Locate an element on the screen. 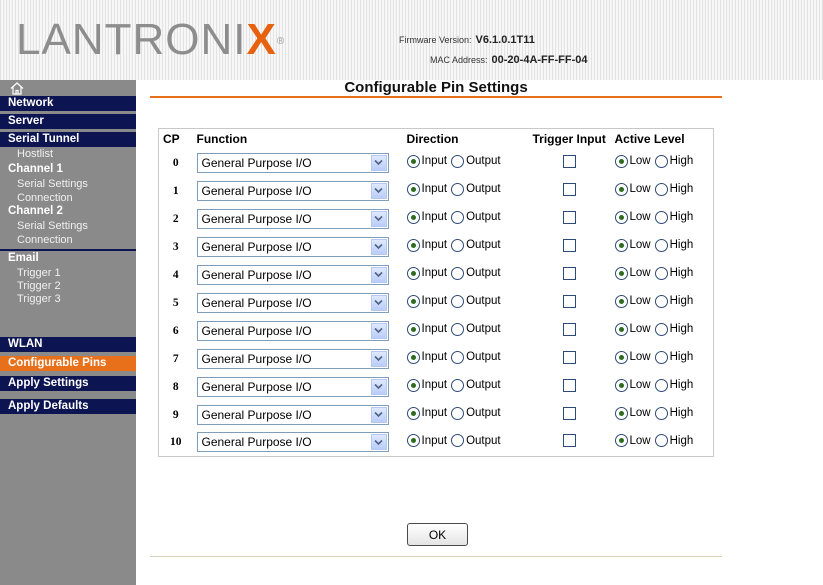 The image size is (823, 585). sidebar-item-serial-tunnel: Serial Tunnel is located at coordinates (68, 139).